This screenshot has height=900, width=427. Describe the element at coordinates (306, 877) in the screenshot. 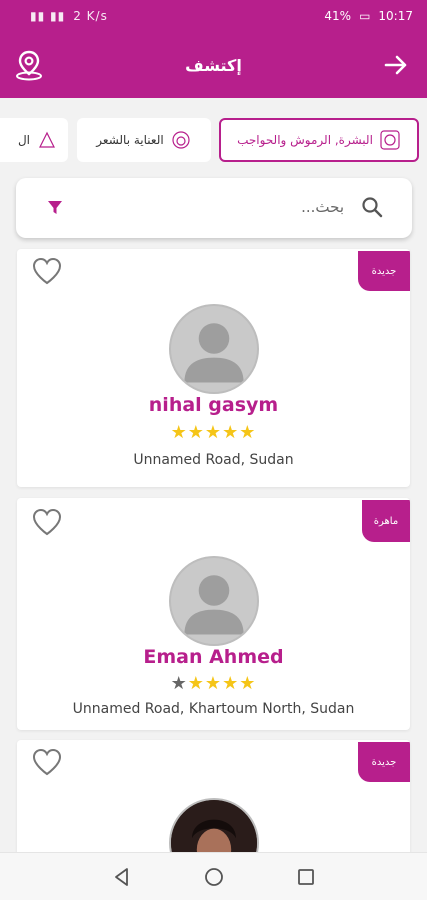

I see `recents-square-icon` at that location.